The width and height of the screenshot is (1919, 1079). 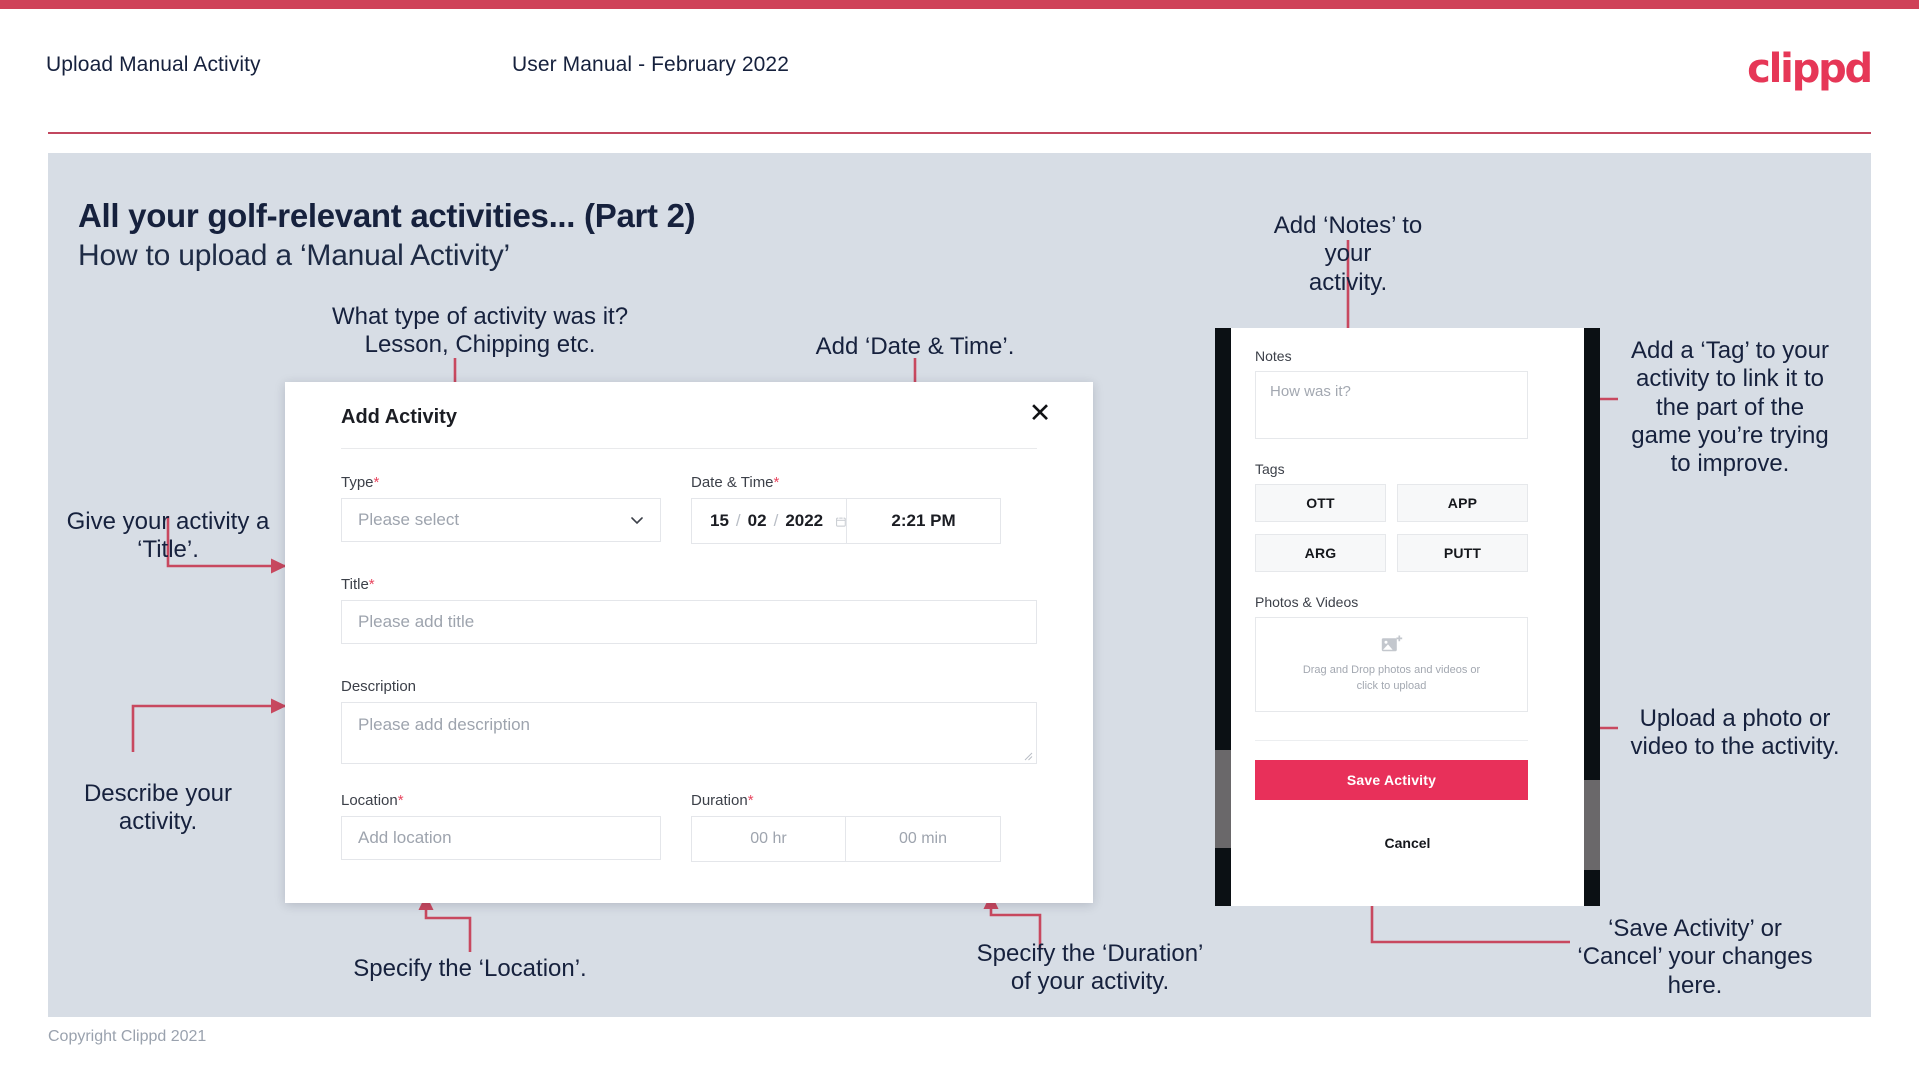 I want to click on save-activity-button: Save Activity, so click(x=1391, y=780).